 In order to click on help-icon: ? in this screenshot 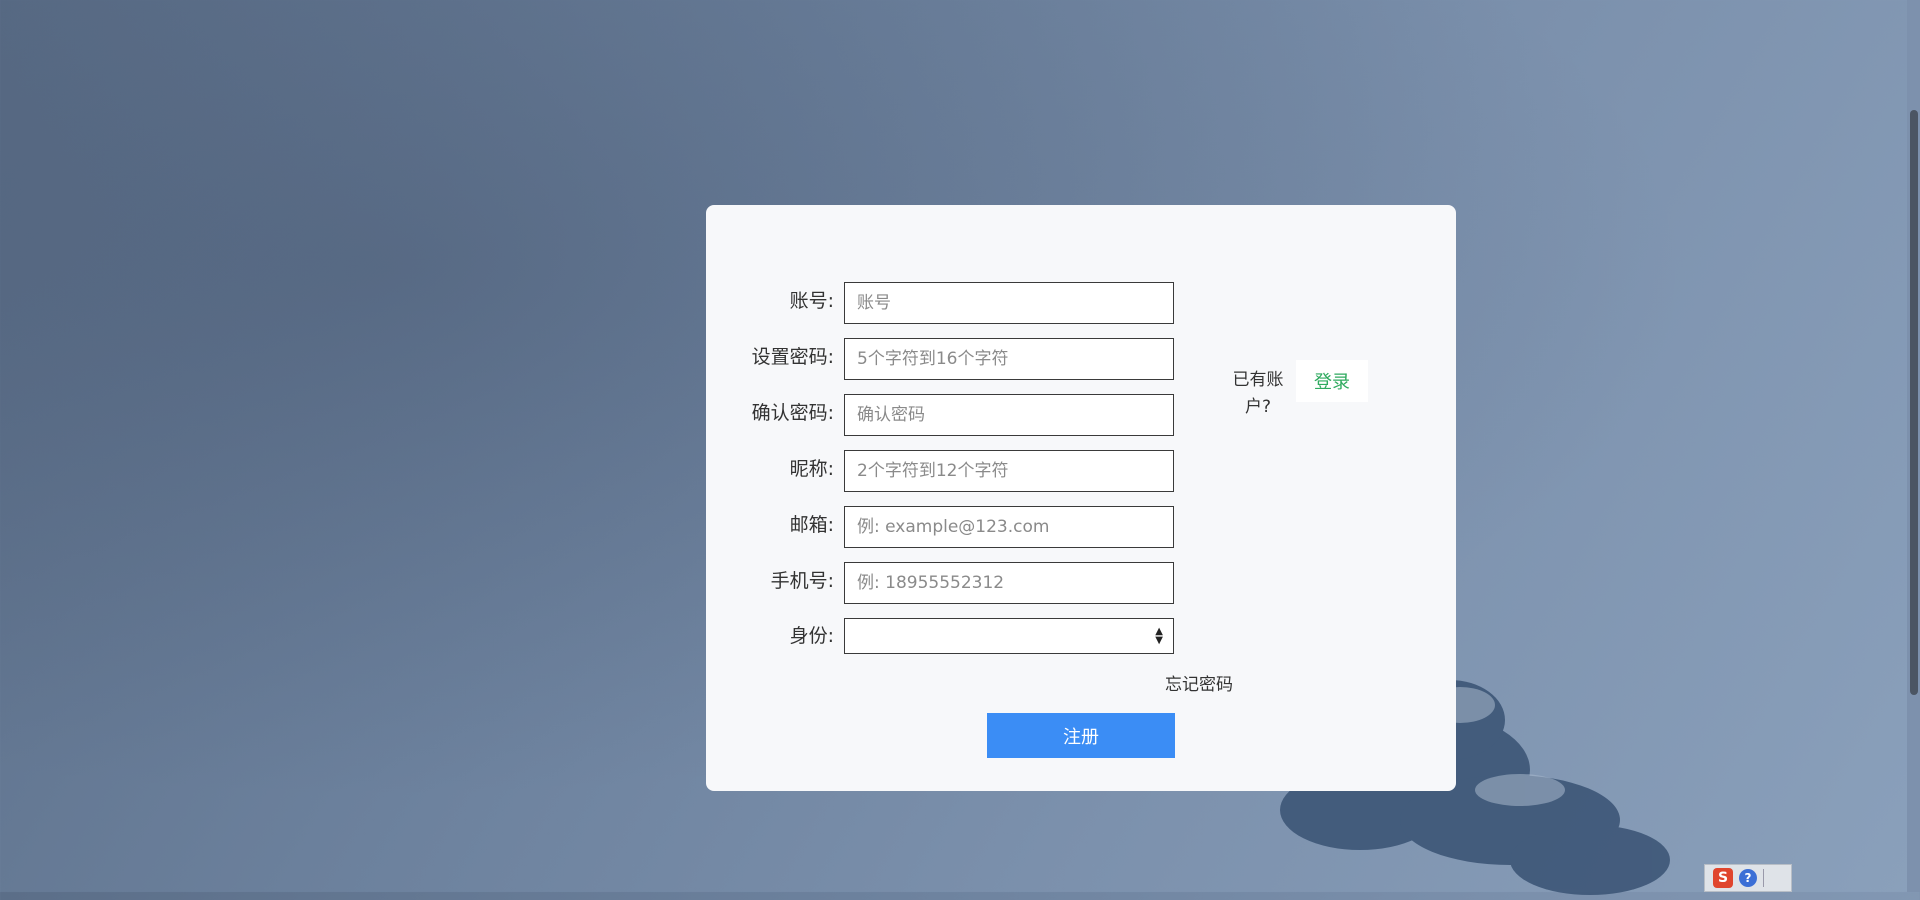, I will do `click(1748, 878)`.